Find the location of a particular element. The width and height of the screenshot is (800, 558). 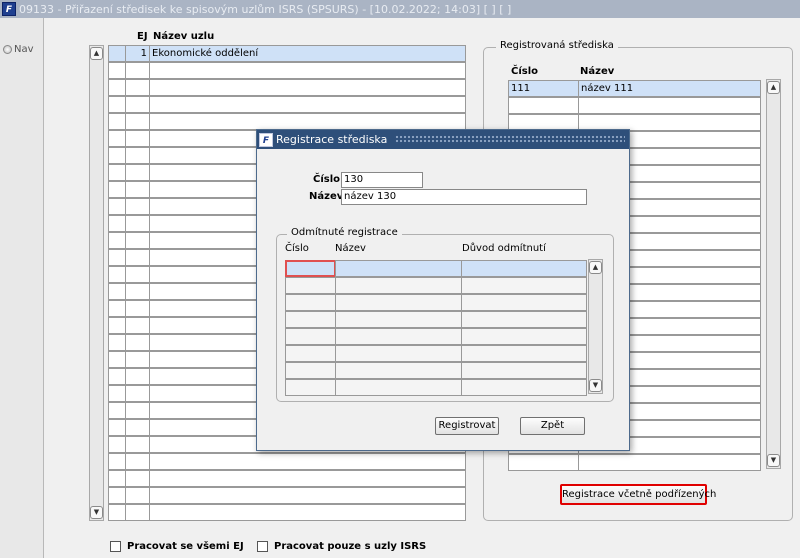

register-button: Registrovat is located at coordinates (467, 426).